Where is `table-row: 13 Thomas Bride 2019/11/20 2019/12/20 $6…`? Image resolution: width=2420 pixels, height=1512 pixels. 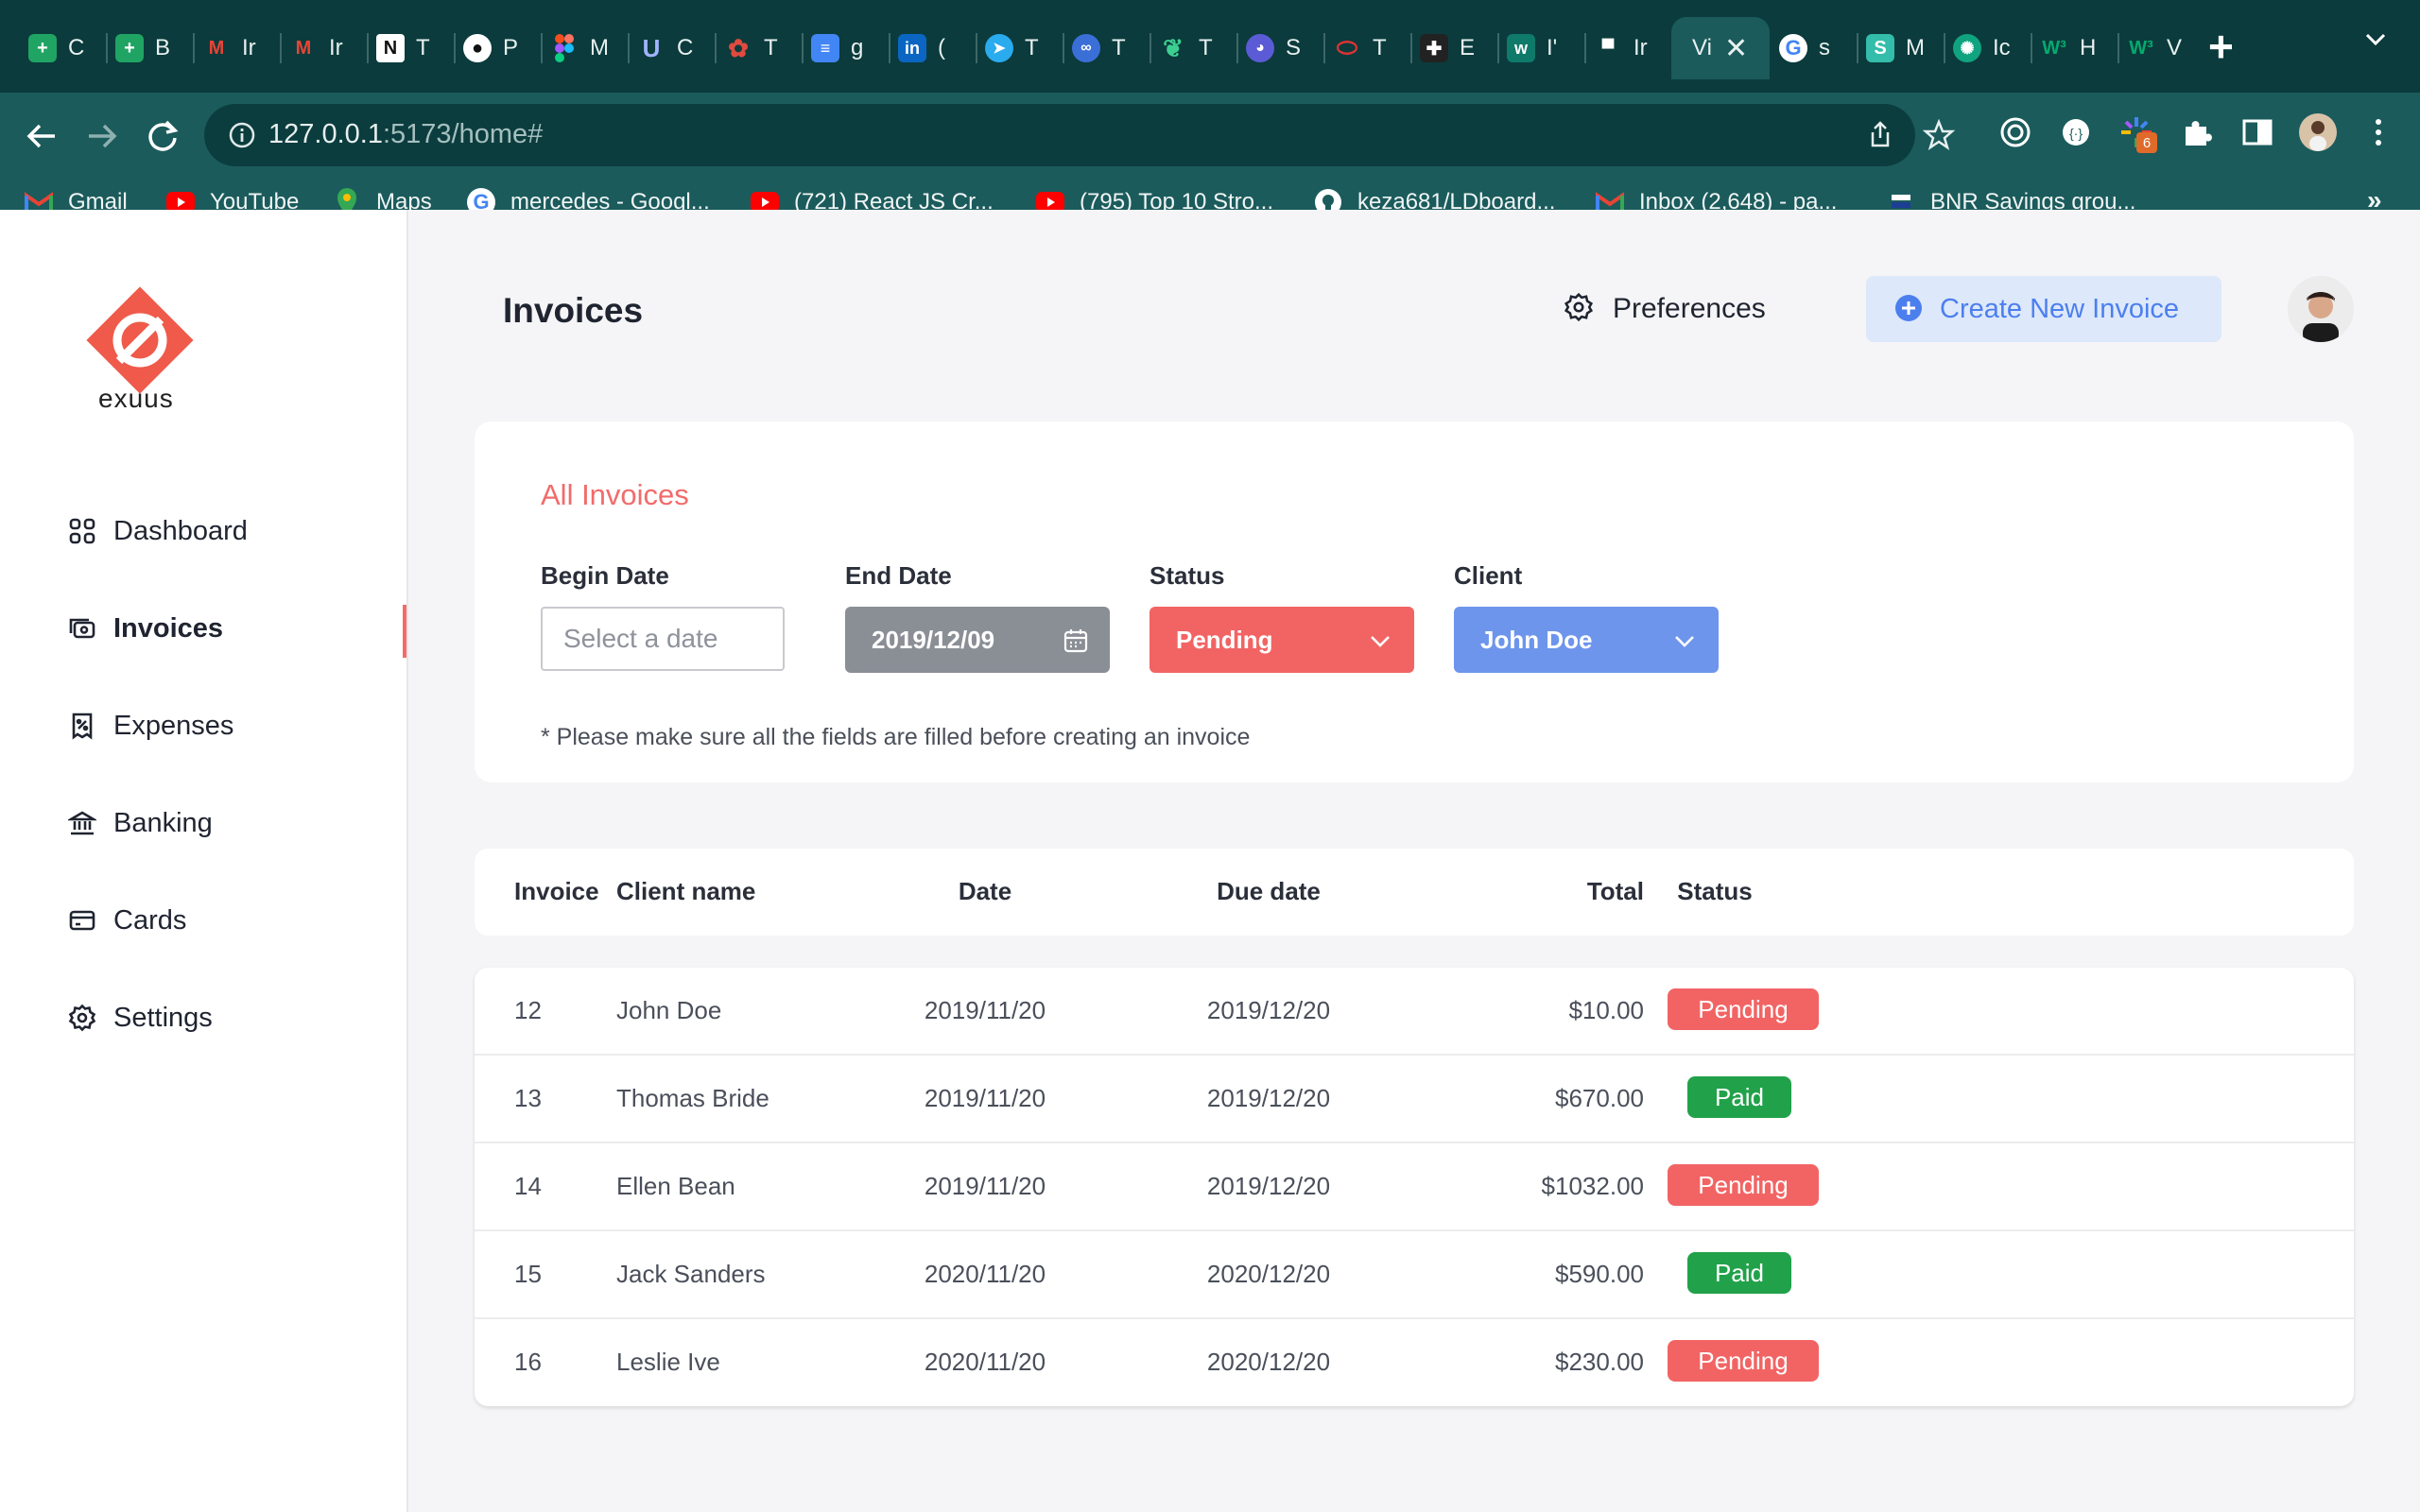
table-row: 13 Thomas Bride 2019/11/20 2019/12/20 $6… is located at coordinates (1414, 1099).